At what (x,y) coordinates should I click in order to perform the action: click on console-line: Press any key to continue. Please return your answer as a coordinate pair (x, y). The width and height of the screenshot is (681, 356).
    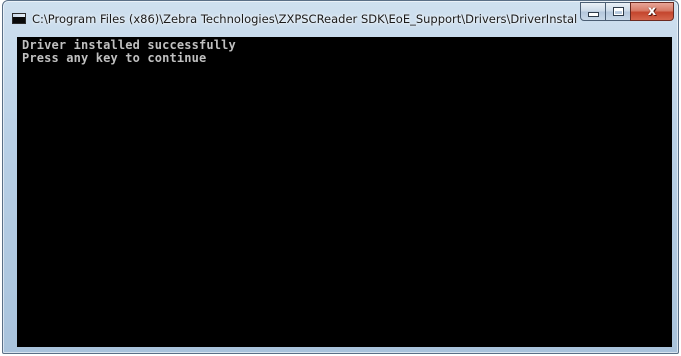
    Looking at the image, I should click on (114, 58).